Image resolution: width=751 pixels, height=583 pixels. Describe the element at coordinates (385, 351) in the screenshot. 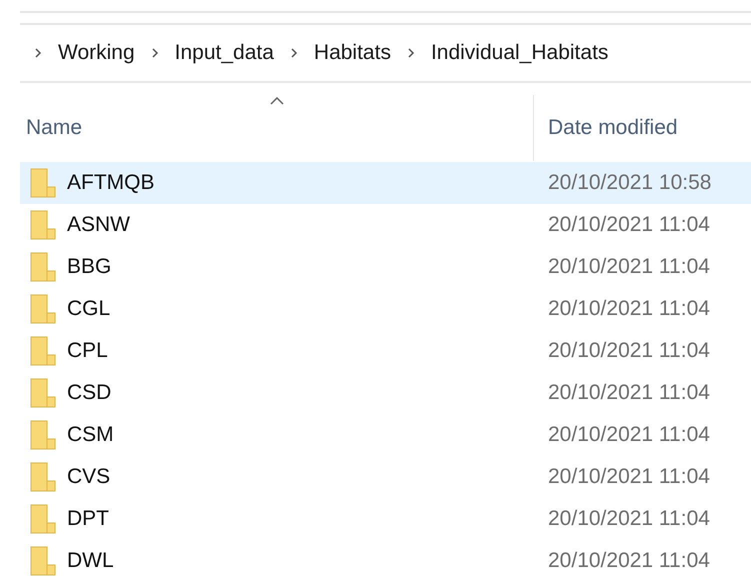

I see `file-row: CPL 20/10/2021 11:04` at that location.